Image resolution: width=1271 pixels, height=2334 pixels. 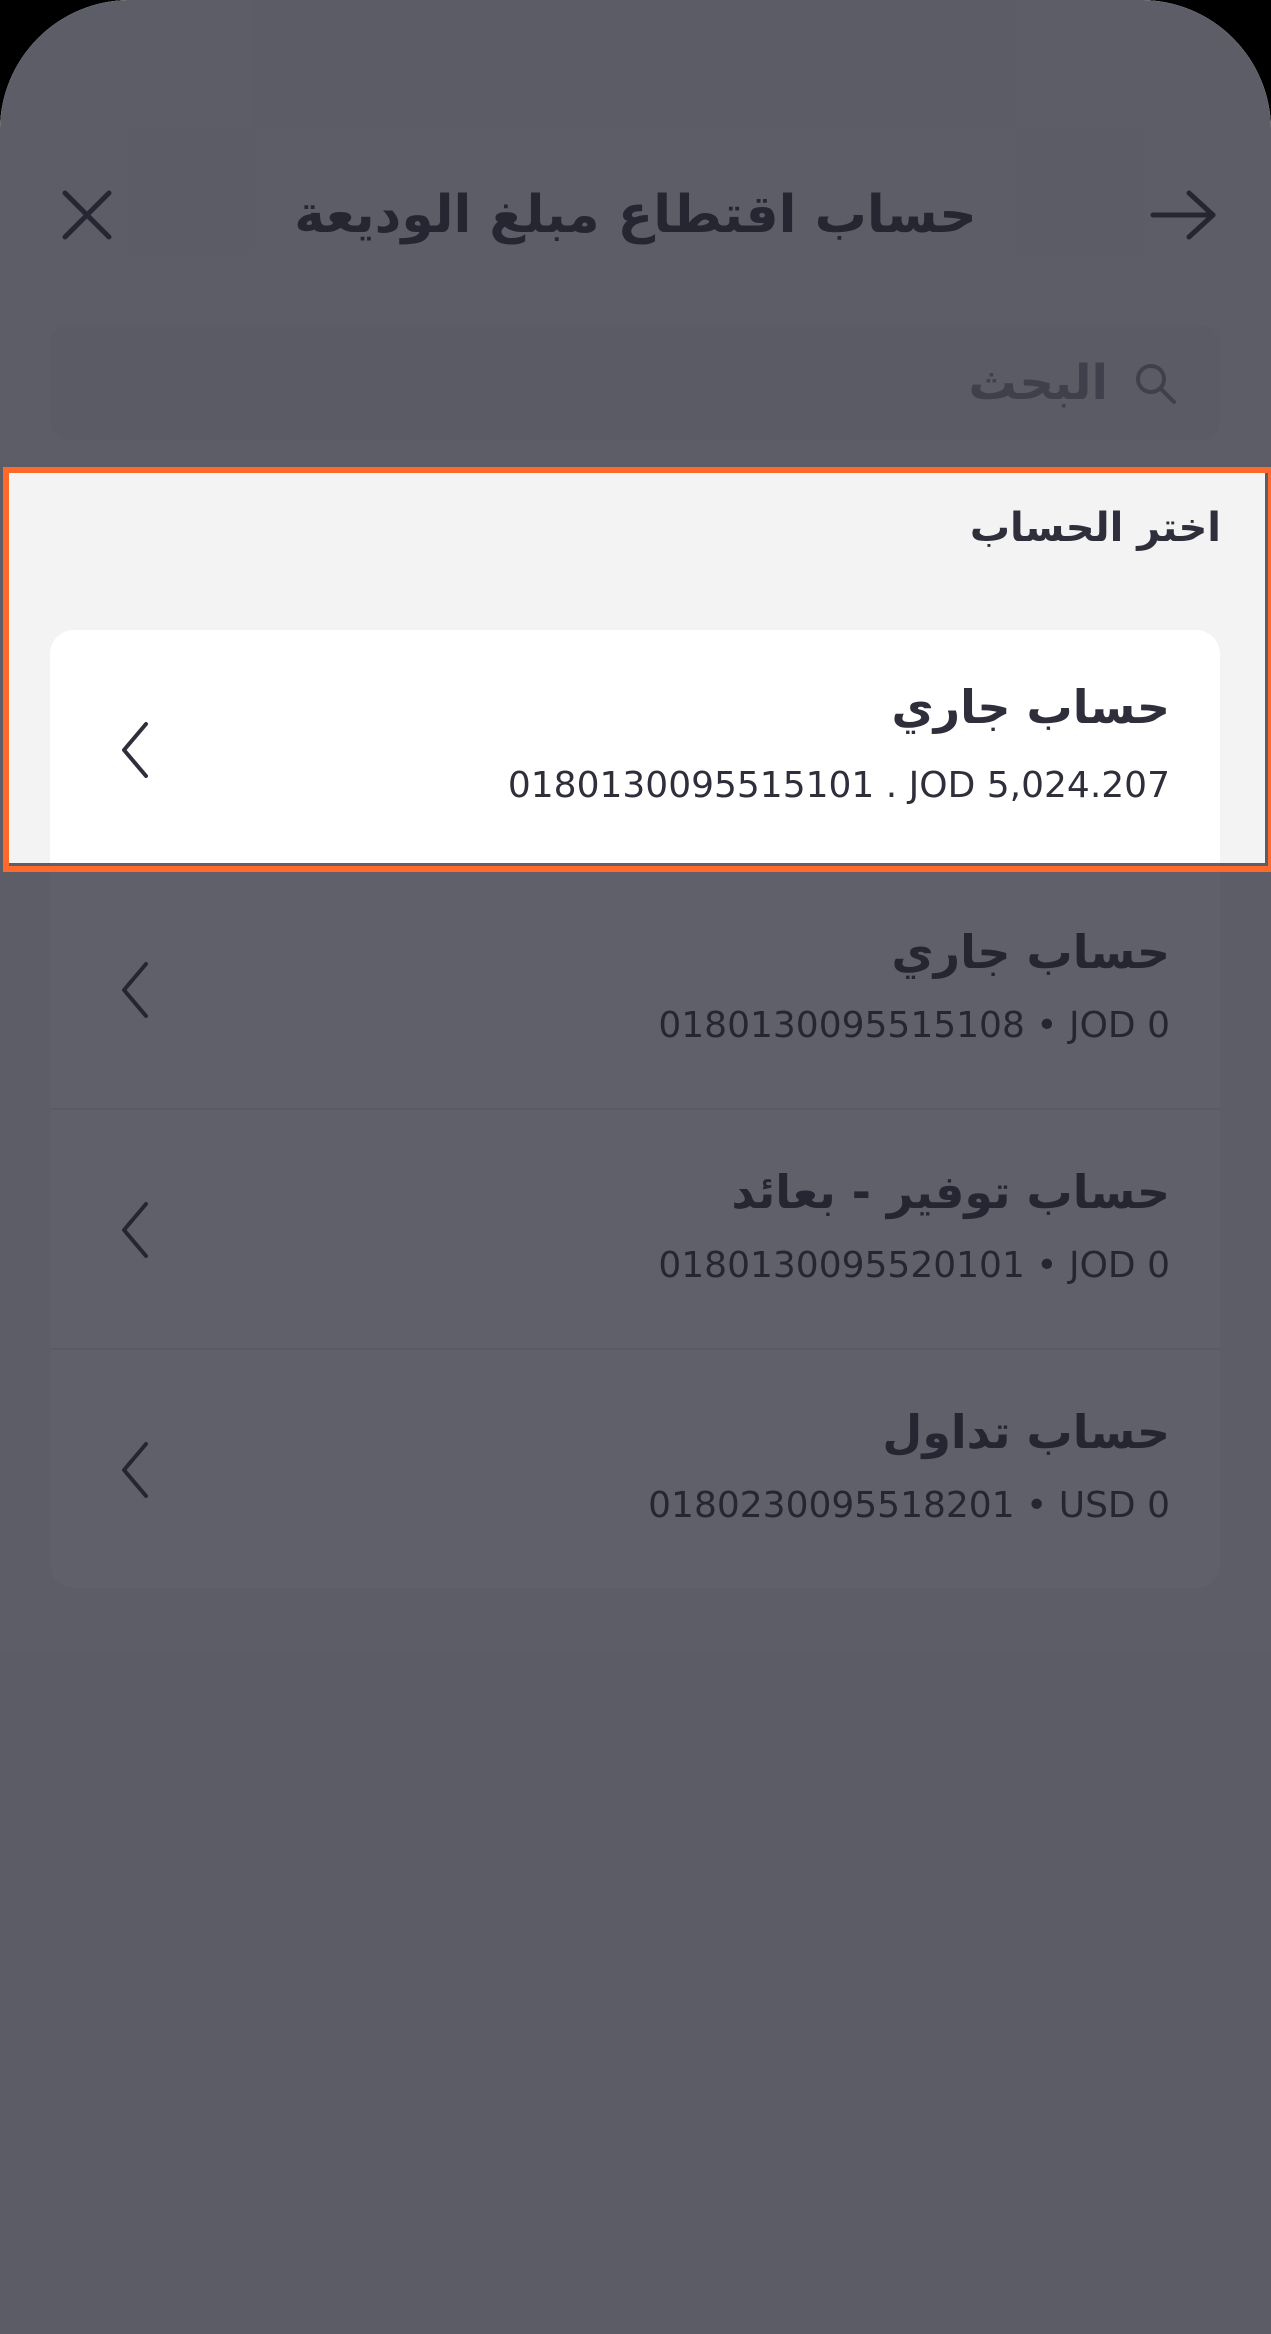 What do you see at coordinates (635, 990) in the screenshot?
I see `account-item: حساب جاري 0180130095515108 • JOD 0` at bounding box center [635, 990].